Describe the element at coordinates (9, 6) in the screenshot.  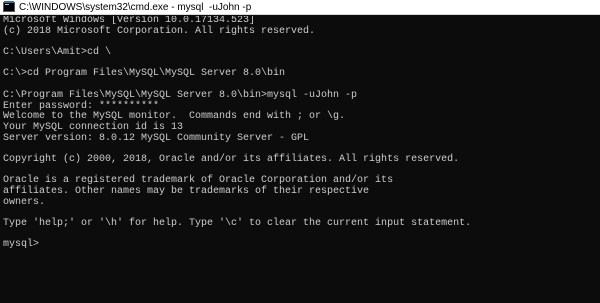
I see `cmd-icon` at that location.